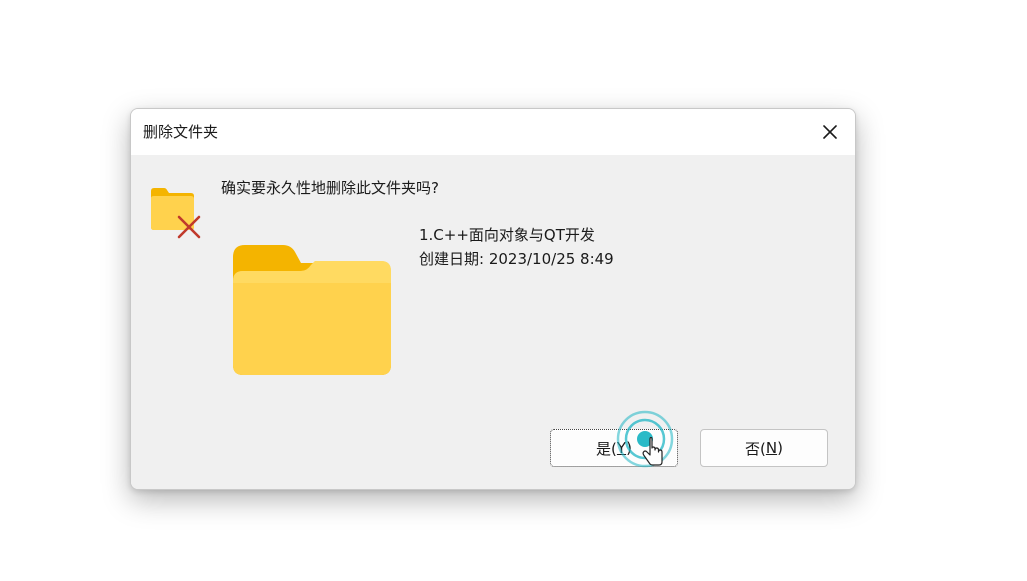 This screenshot has width=1027, height=581. I want to click on no-button-accel: N, so click(771, 448).